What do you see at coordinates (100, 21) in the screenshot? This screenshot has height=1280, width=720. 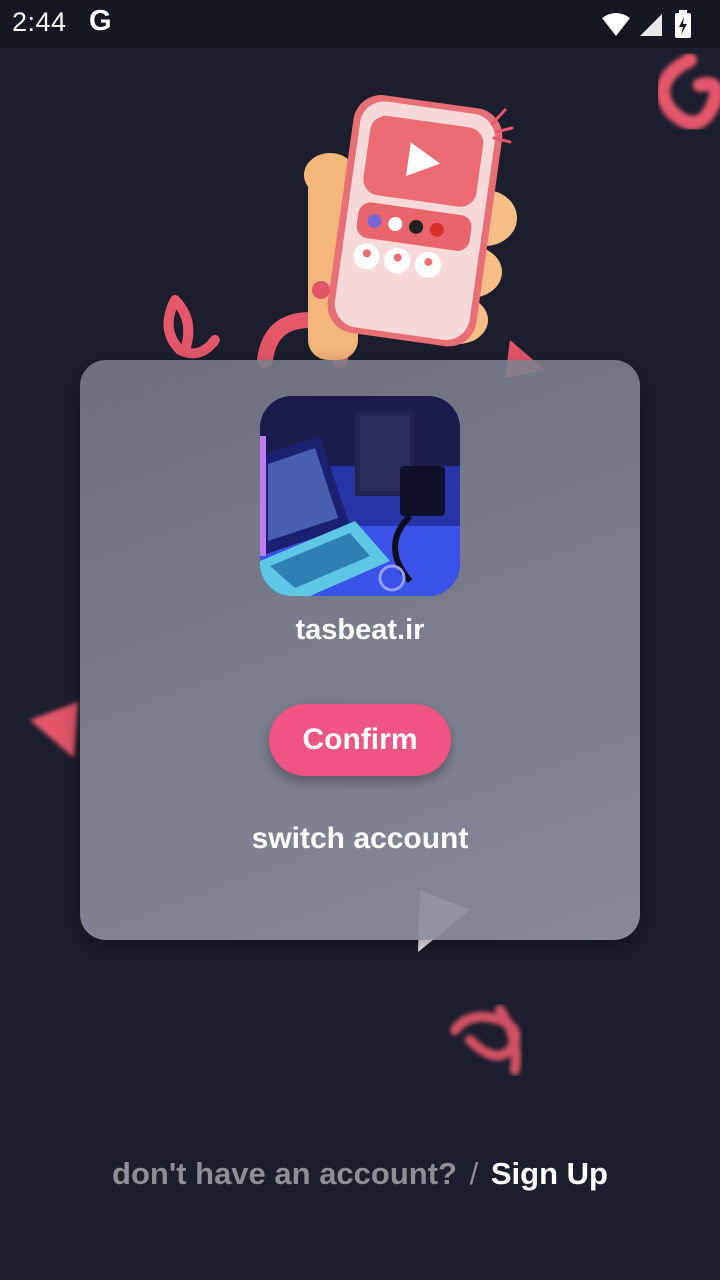 I see `google-icon: G` at bounding box center [100, 21].